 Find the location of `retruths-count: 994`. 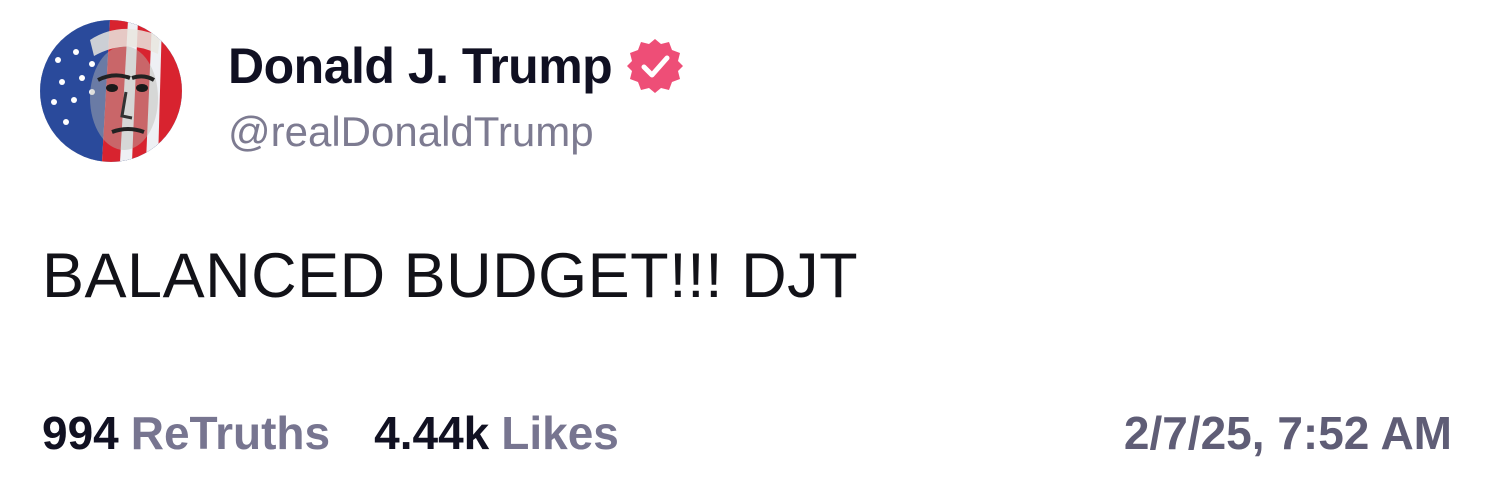

retruths-count: 994 is located at coordinates (80, 433).